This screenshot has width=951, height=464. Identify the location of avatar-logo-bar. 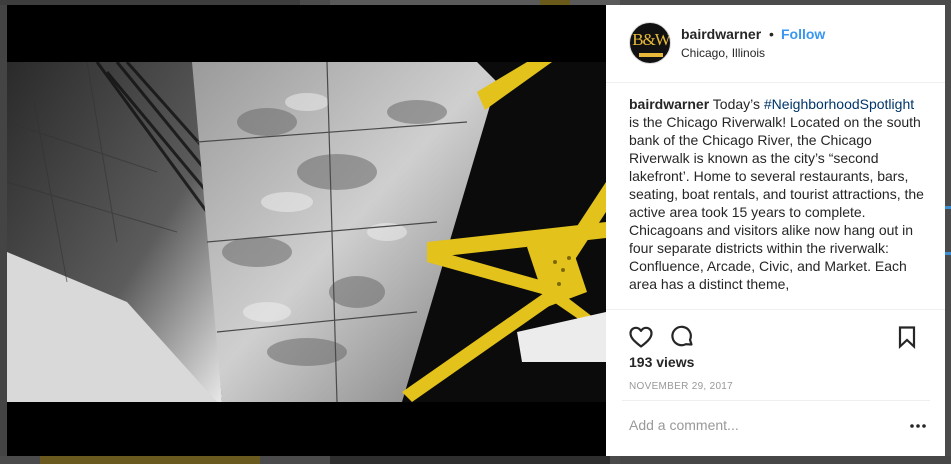
(651, 55).